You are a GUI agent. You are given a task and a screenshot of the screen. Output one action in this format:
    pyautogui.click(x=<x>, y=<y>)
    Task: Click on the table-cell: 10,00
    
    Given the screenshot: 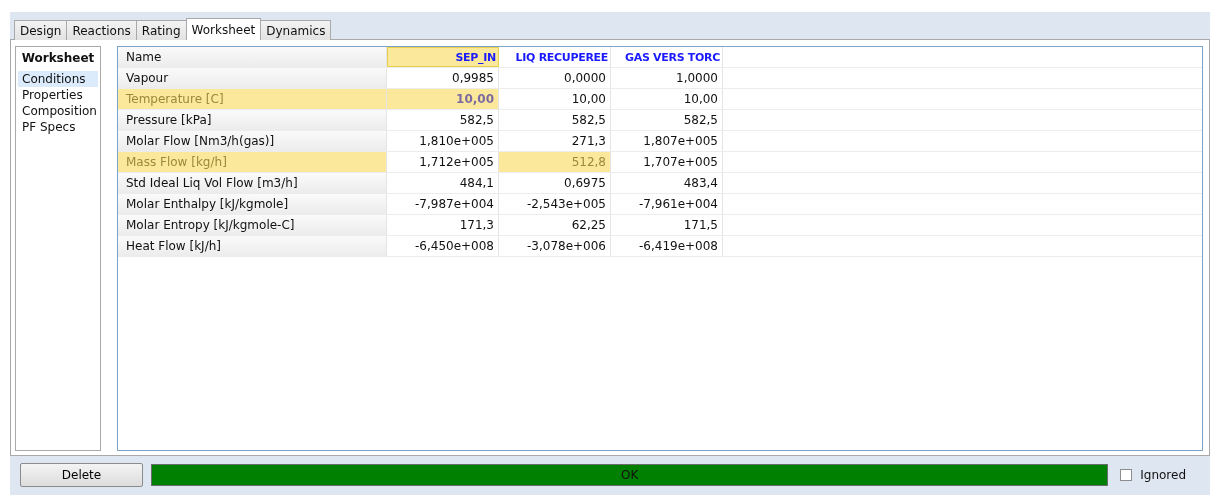 What is the action you would take?
    pyautogui.click(x=443, y=99)
    